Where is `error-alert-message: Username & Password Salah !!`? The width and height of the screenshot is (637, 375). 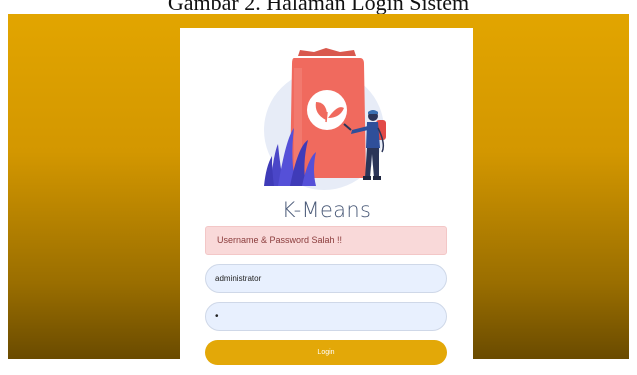
error-alert-message: Username & Password Salah !! is located at coordinates (280, 240).